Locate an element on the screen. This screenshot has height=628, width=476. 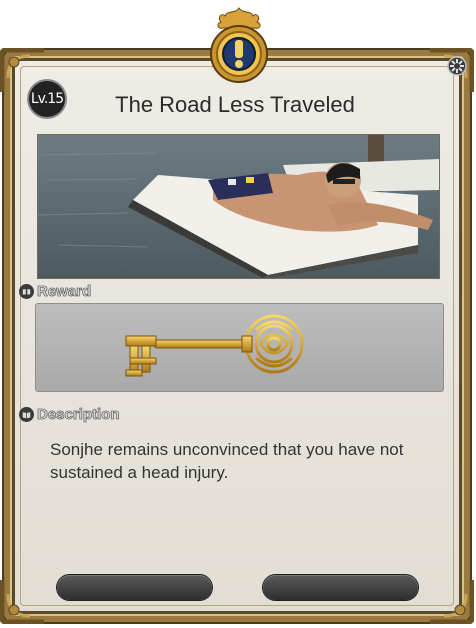
description-section-label: Description is located at coordinates (69, 414).